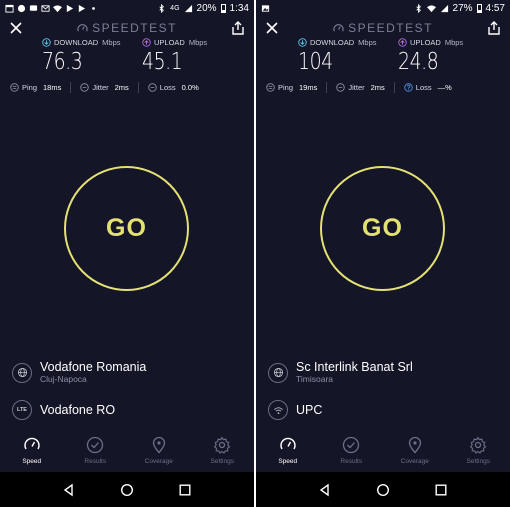 The width and height of the screenshot is (510, 507). Describe the element at coordinates (45, 8) in the screenshot. I see `email-icon` at that location.